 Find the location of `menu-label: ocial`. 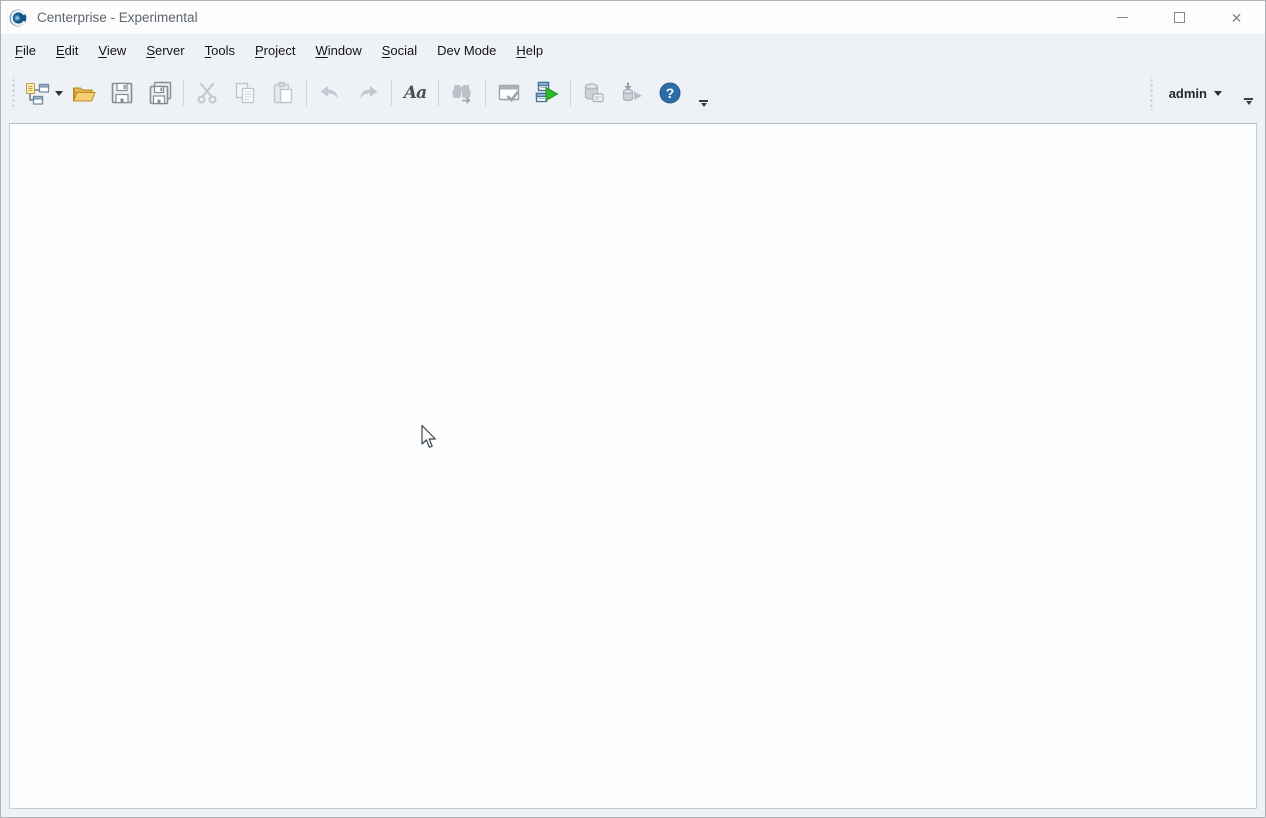

menu-label: ocial is located at coordinates (404, 50).